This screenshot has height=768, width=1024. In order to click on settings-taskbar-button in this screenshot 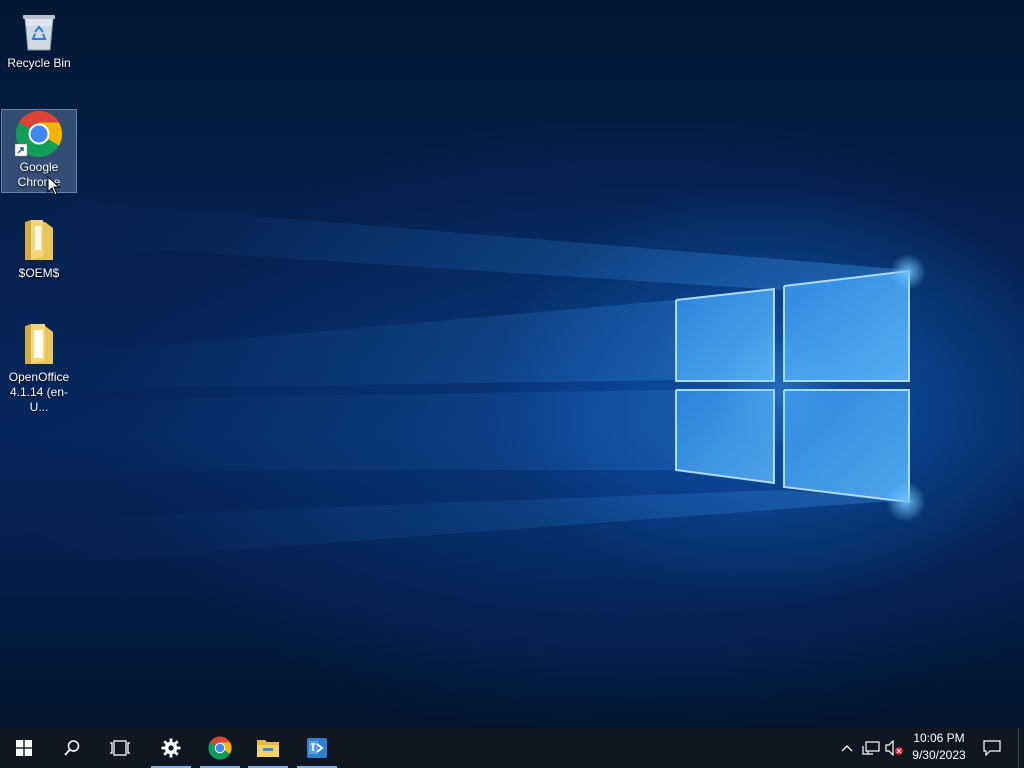, I will do `click(171, 748)`.